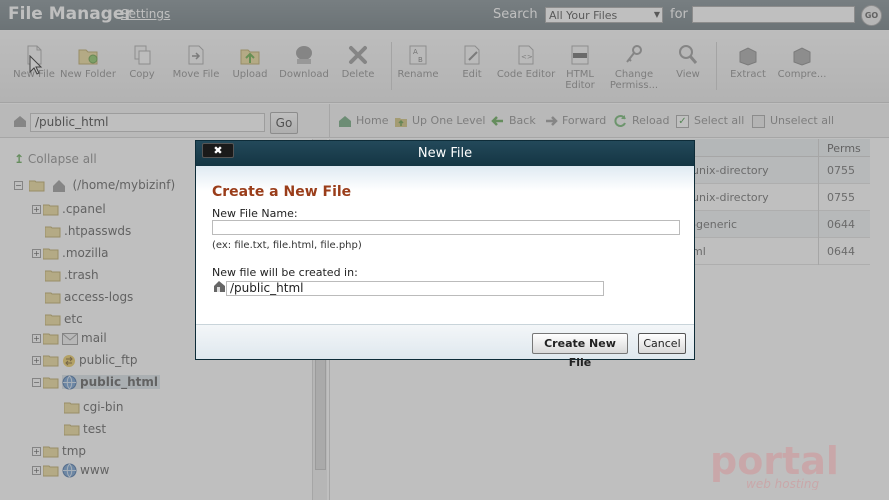 This screenshot has height=500, width=889. Describe the element at coordinates (415, 288) in the screenshot. I see `location-input: /public_html` at that location.